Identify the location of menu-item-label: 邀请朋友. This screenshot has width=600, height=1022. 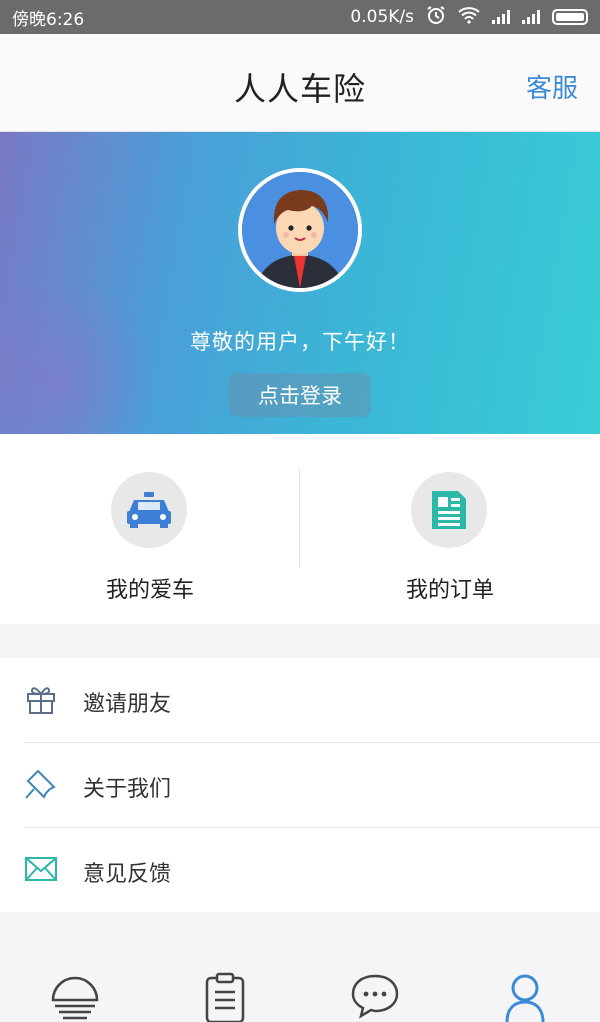
(127, 704).